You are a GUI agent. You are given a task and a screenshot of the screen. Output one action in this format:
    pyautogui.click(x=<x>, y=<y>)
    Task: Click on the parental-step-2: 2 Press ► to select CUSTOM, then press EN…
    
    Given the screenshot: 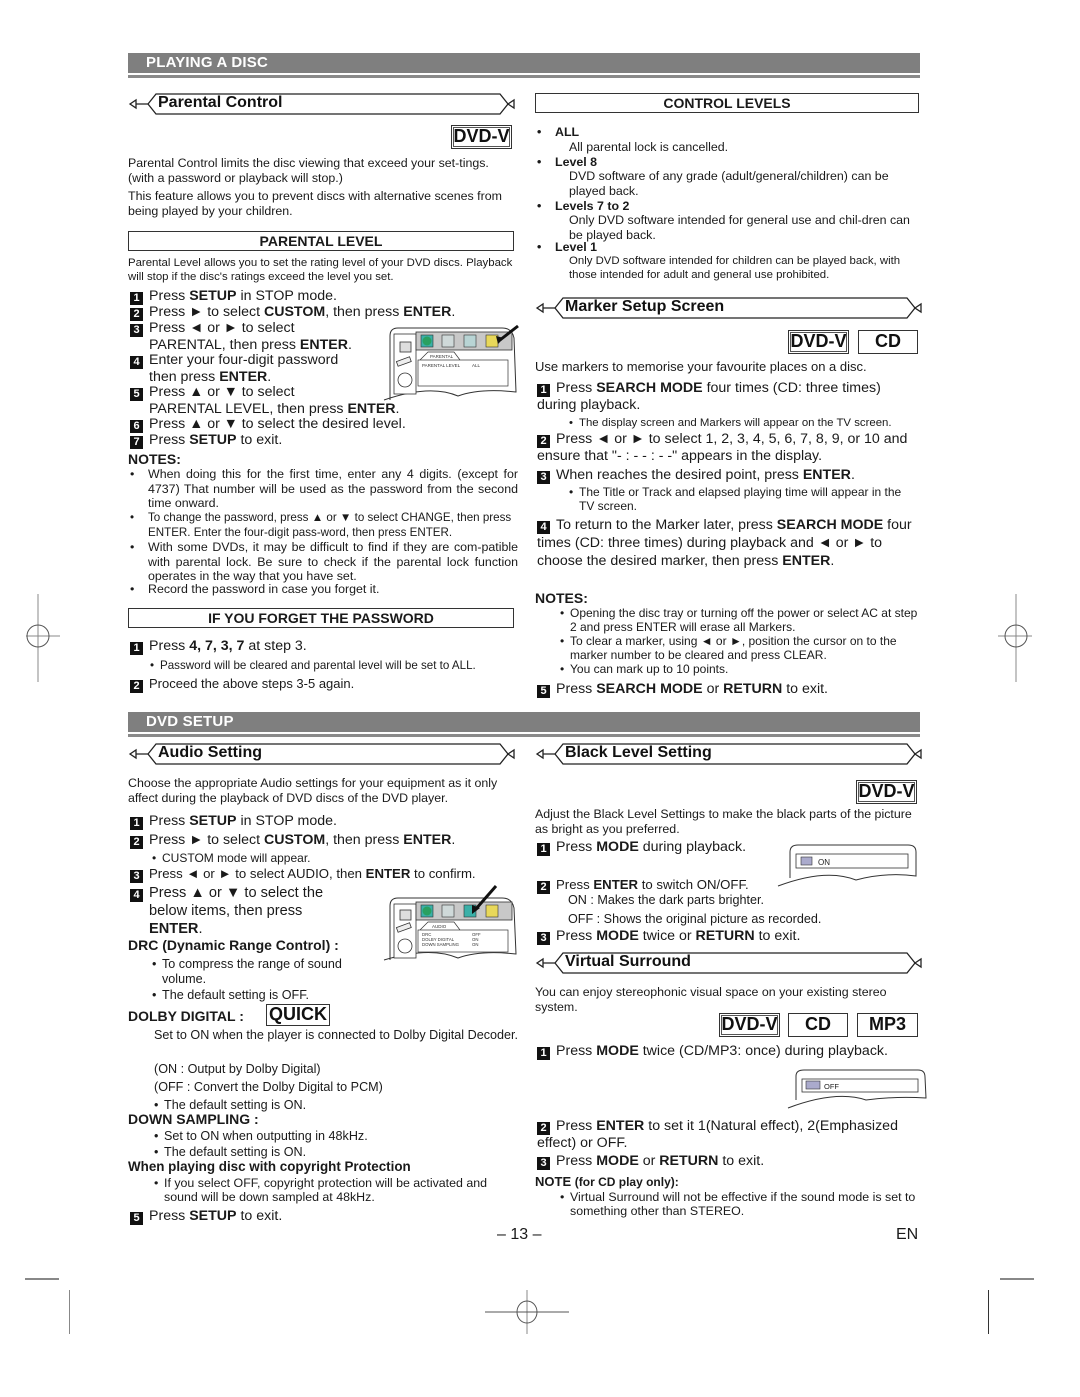 What is the action you would take?
    pyautogui.click(x=325, y=312)
    